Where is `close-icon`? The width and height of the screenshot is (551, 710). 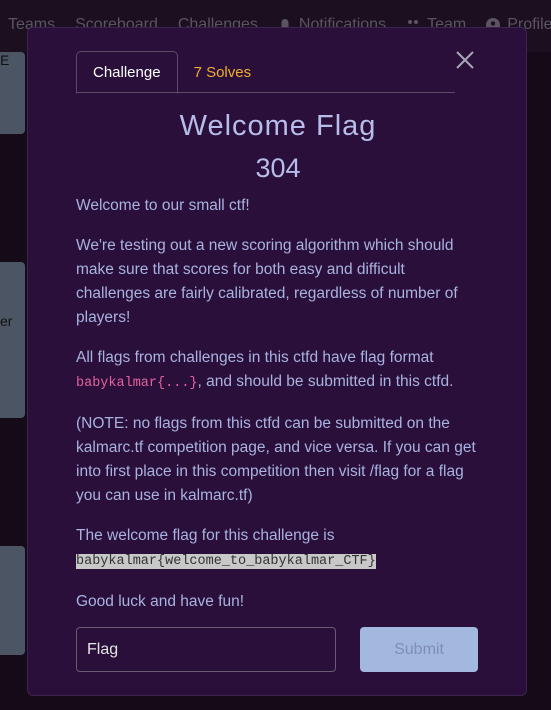
close-icon is located at coordinates (465, 60).